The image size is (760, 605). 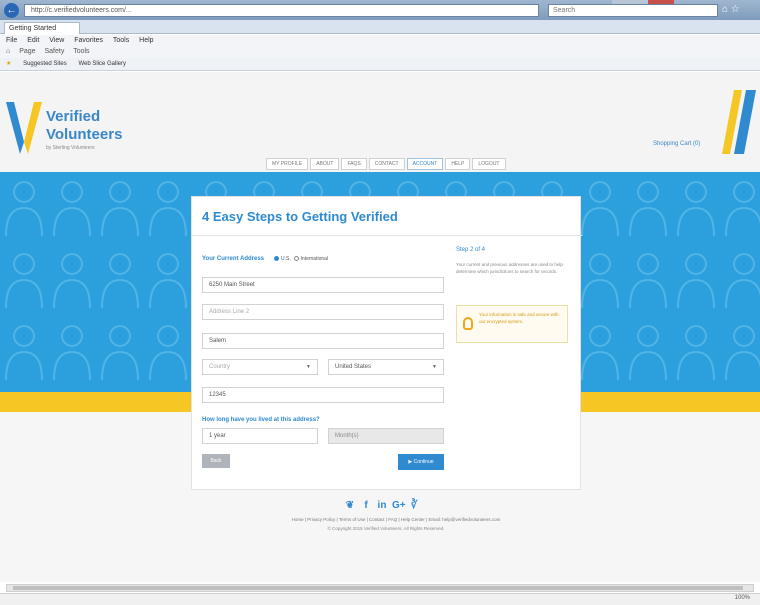 I want to click on nav-item-active: ACCOUNT, so click(x=425, y=164).